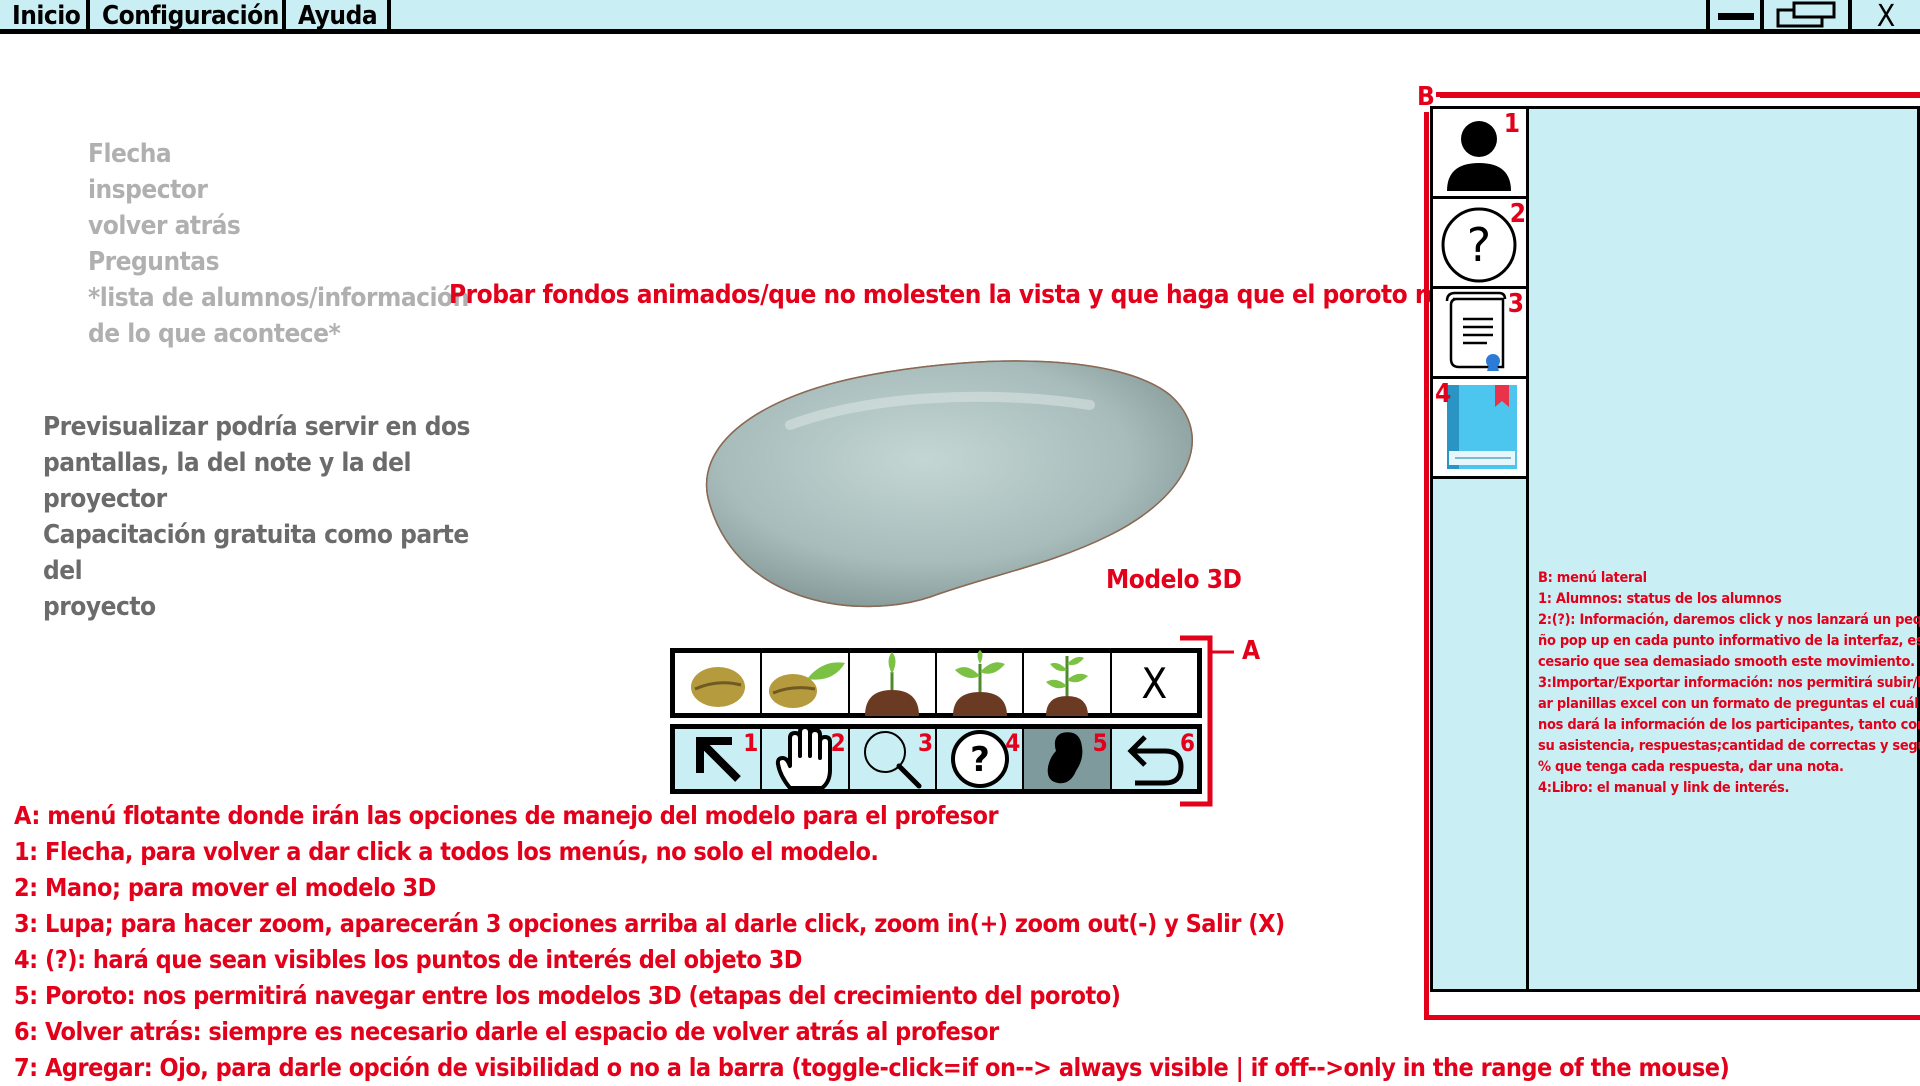 The image size is (1920, 1086). Describe the element at coordinates (1479, 334) in the screenshot. I see `side-item-import-export: 3` at that location.